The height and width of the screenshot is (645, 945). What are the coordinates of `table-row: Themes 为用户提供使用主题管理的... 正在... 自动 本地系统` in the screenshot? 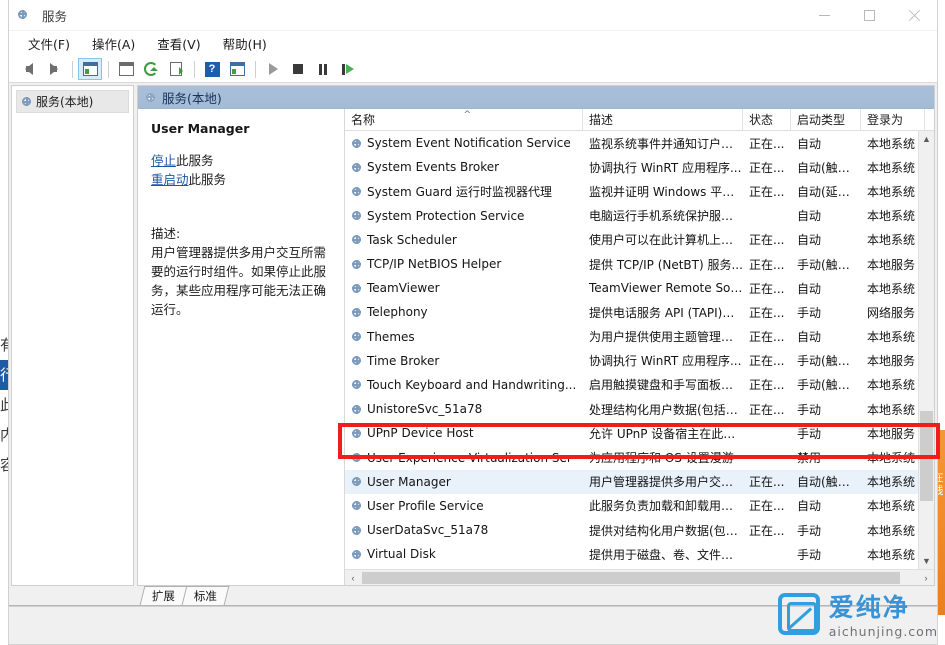 It's located at (631, 337).